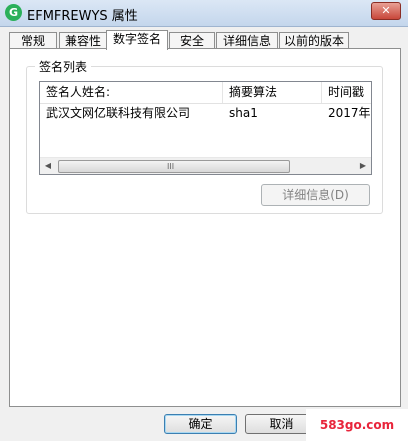 Image resolution: width=408 pixels, height=441 pixels. Describe the element at coordinates (272, 92) in the screenshot. I see `column-header-algorithm: 摘要算法` at that location.